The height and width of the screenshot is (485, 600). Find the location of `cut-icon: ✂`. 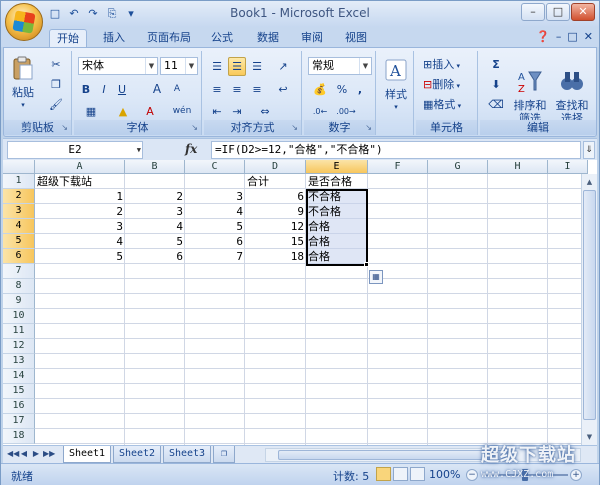

cut-icon: ✂ is located at coordinates (56, 64).